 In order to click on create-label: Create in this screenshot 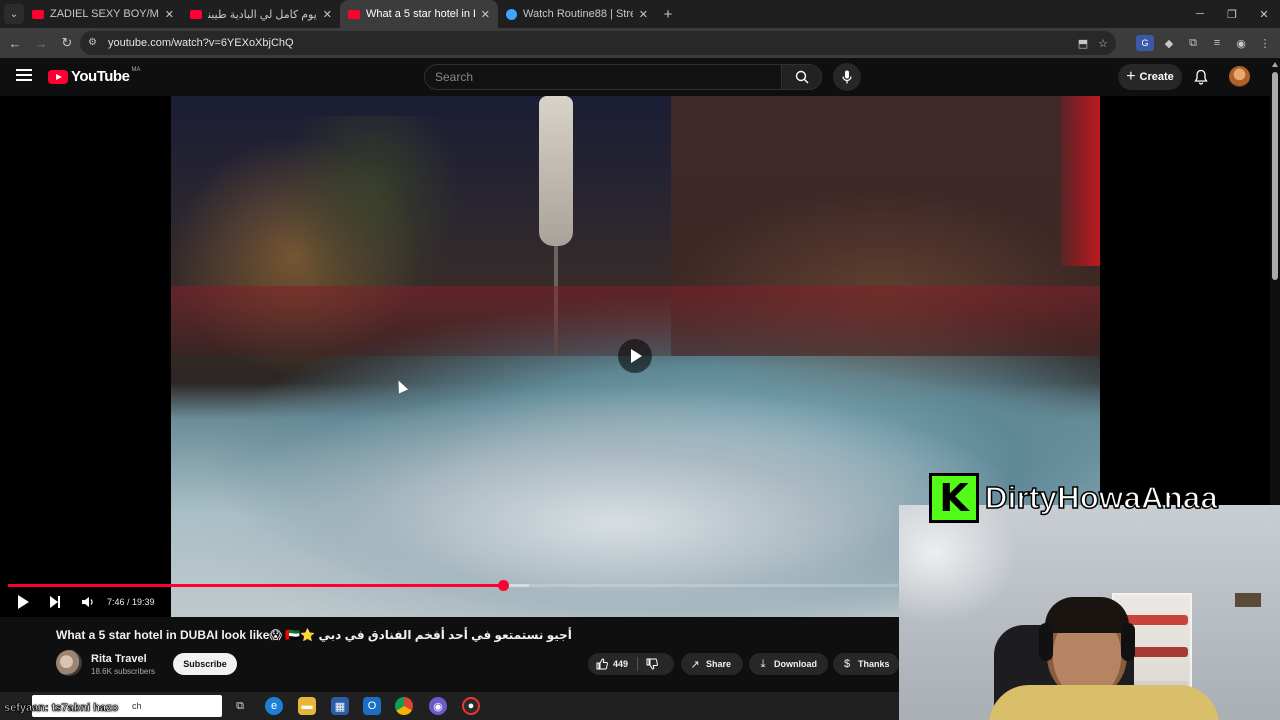, I will do `click(1156, 77)`.